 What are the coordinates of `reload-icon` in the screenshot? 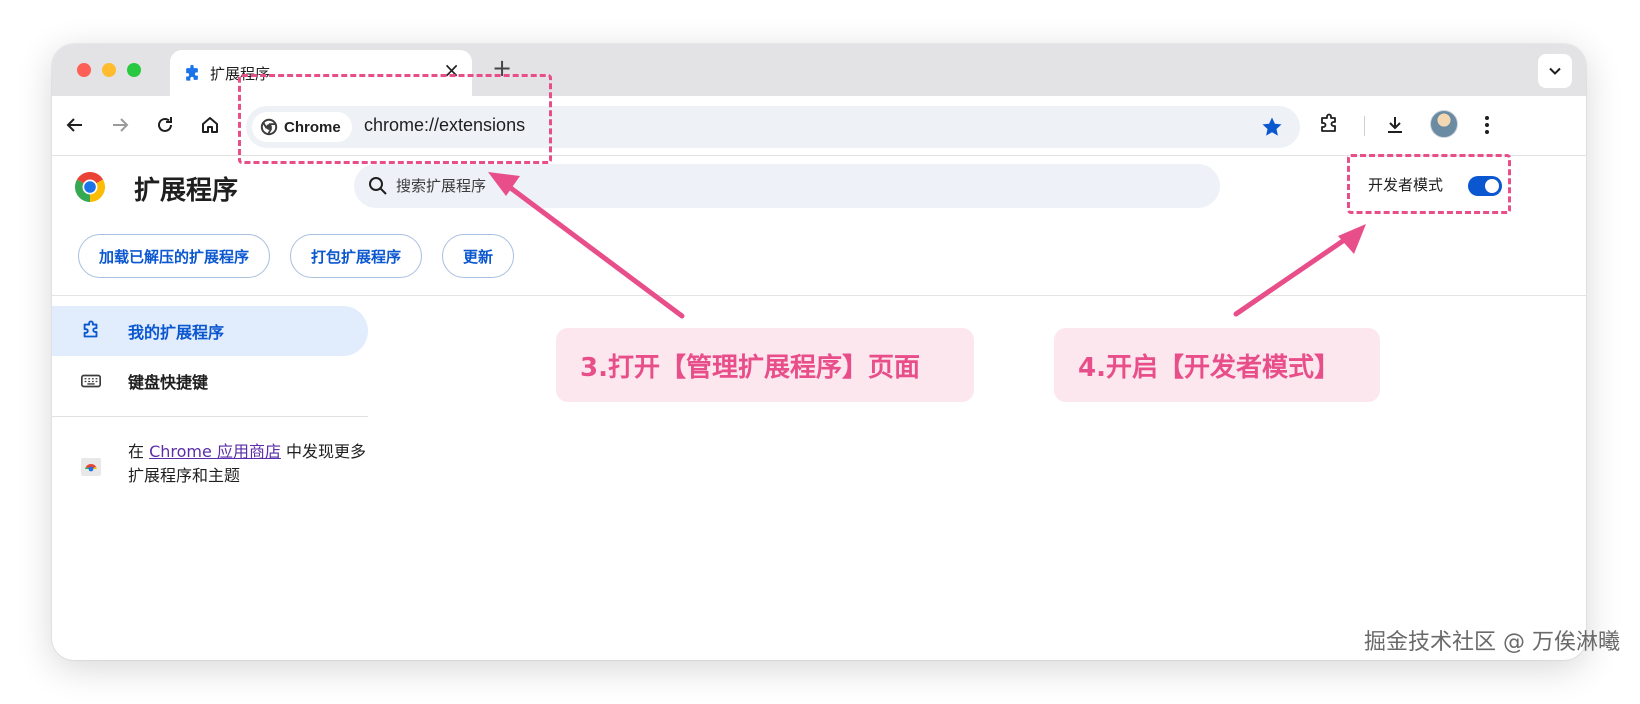 It's located at (165, 124).